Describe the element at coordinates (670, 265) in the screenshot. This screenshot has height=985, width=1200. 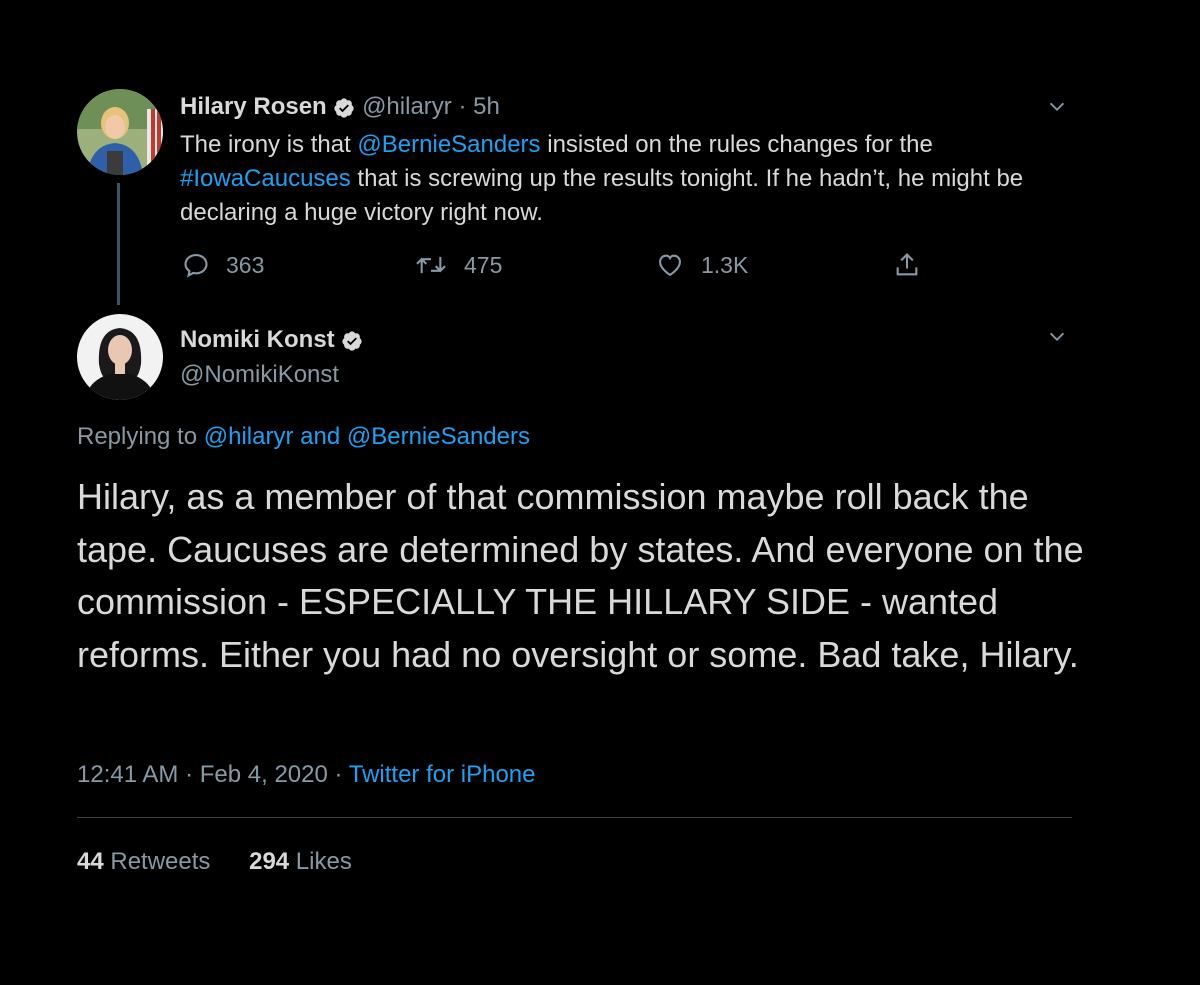
I see `like-icon` at that location.